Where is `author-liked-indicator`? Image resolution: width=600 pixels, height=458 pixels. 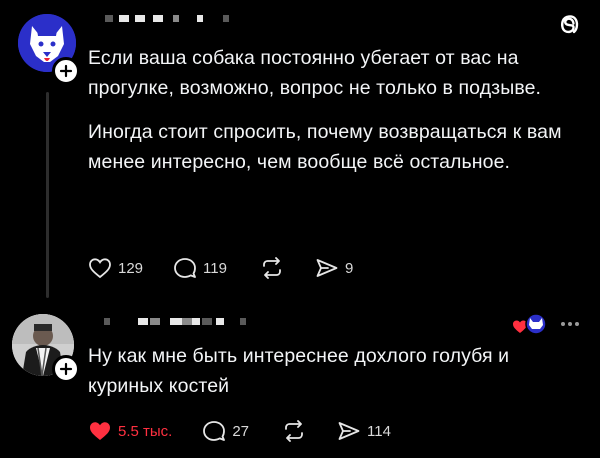
author-liked-indicator is located at coordinates (530, 324).